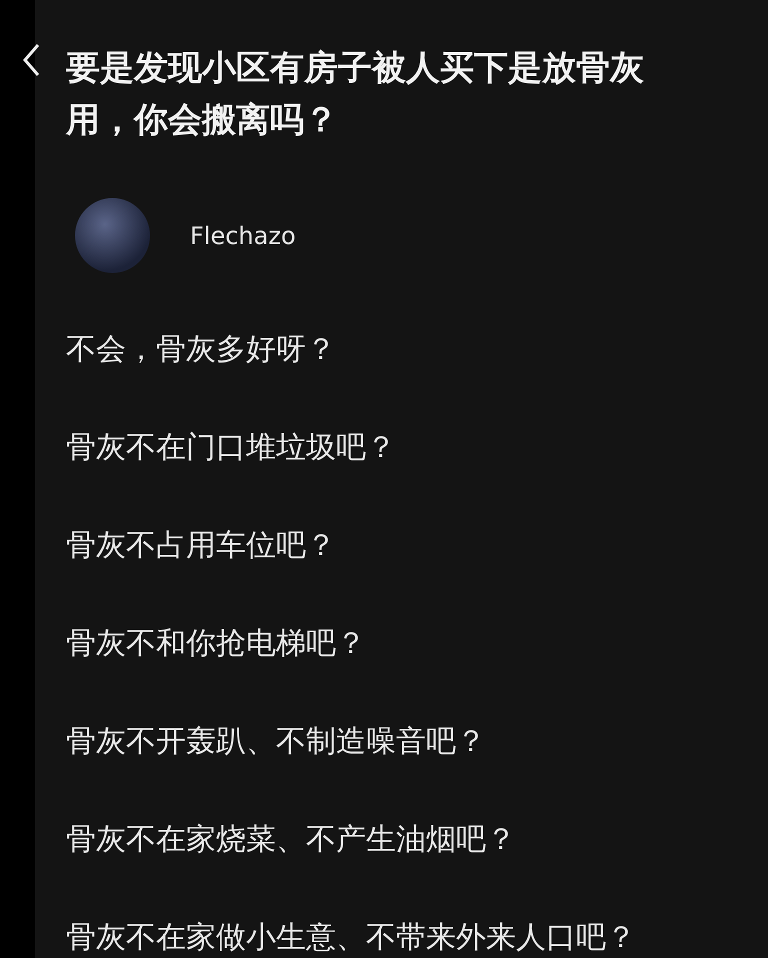 The image size is (768, 958). What do you see at coordinates (31, 60) in the screenshot?
I see `back-icon` at bounding box center [31, 60].